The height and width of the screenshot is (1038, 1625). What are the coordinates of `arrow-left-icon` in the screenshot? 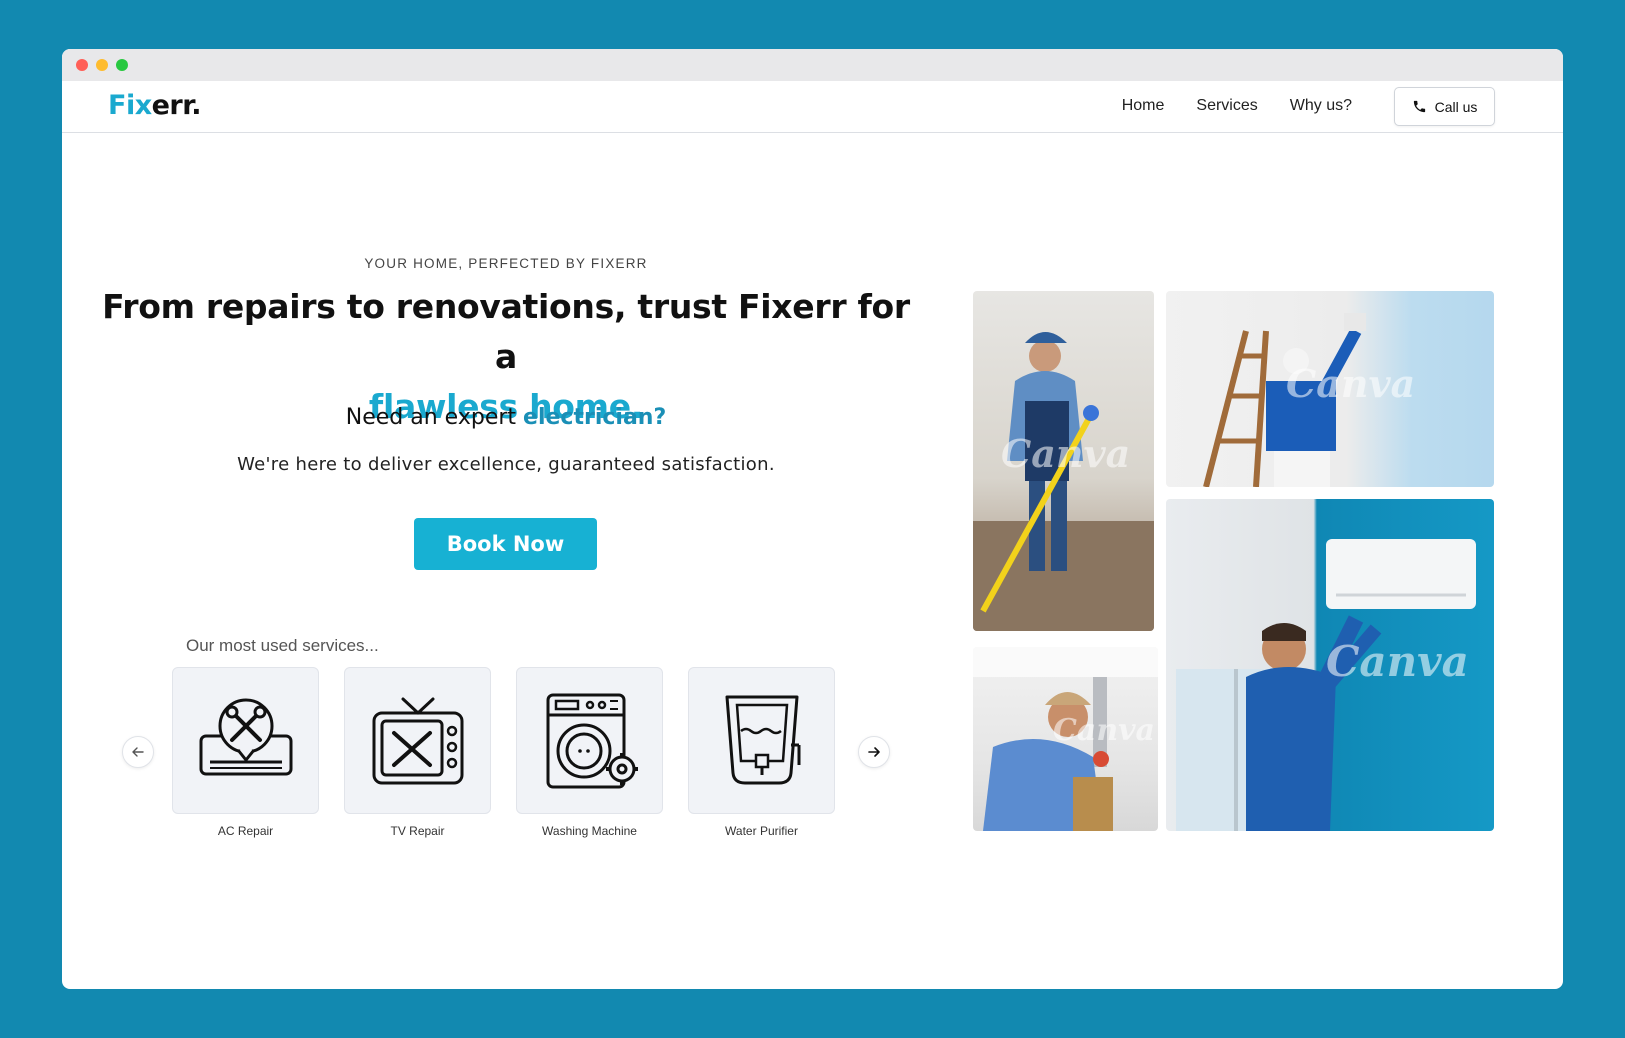 It's located at (138, 752).